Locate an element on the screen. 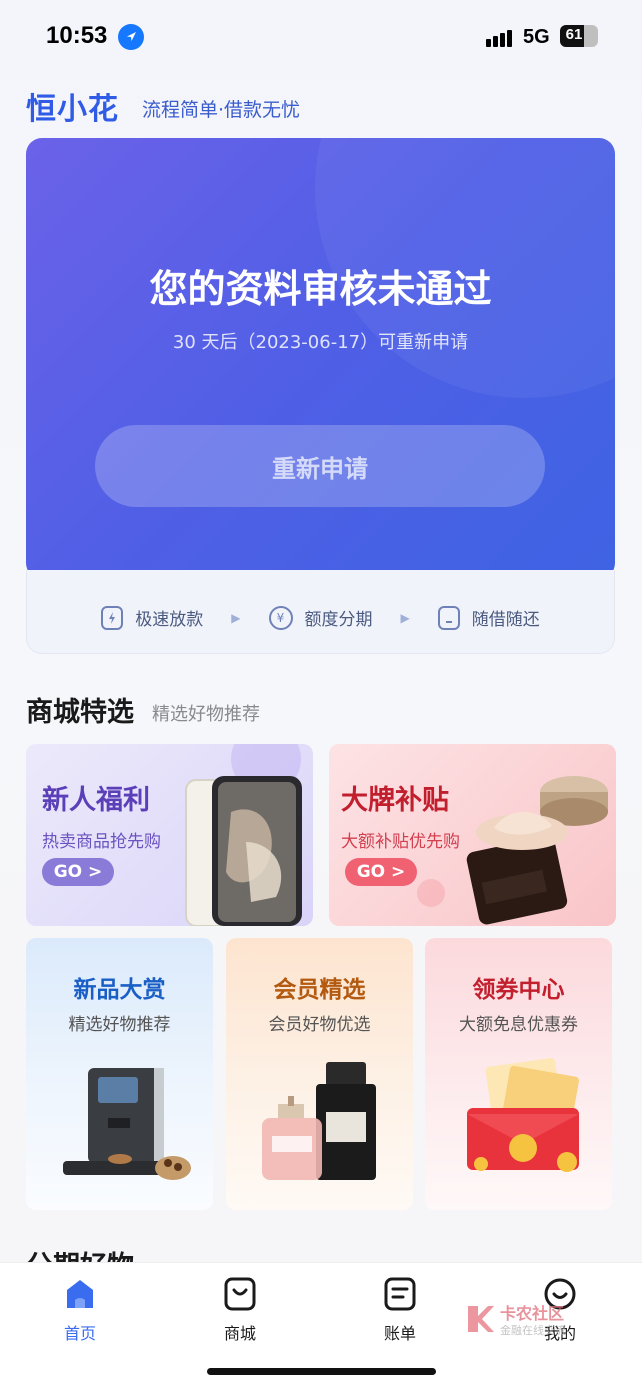 The image size is (642, 1389). promo-text-block: 新人福利 热卖商品抢先购 is located at coordinates (101, 815).